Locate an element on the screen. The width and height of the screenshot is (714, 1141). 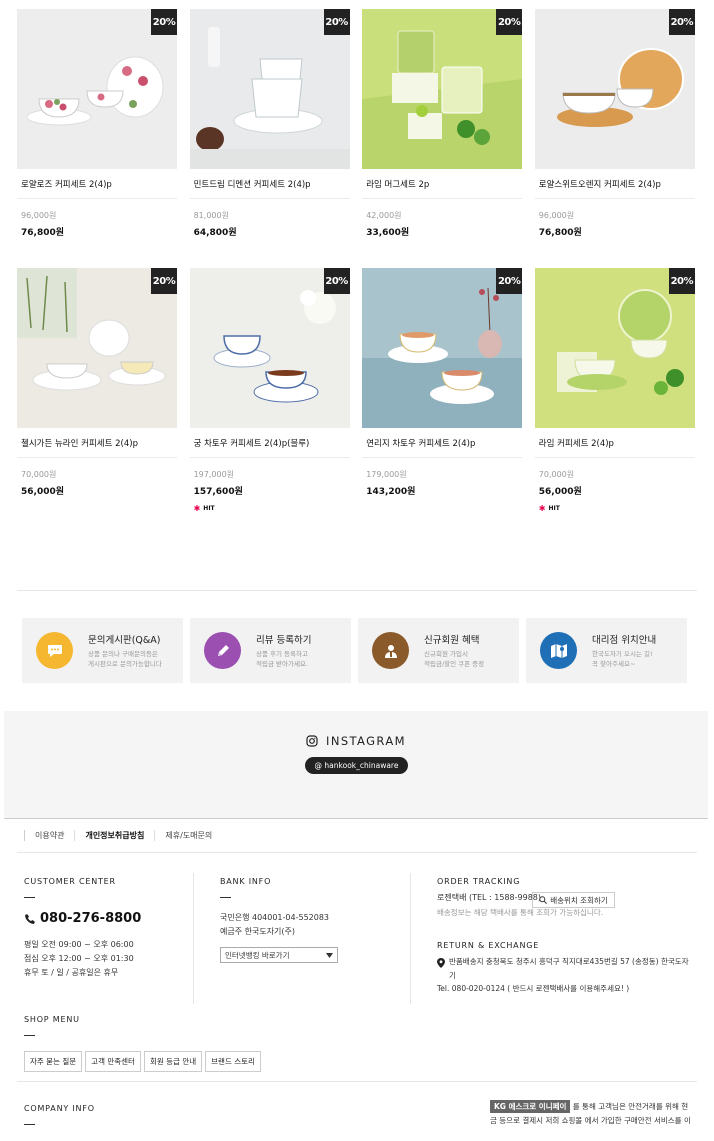
product-name: 첼시가든 뉴라인 커피세트 2(4)p is located at coordinates (97, 443).